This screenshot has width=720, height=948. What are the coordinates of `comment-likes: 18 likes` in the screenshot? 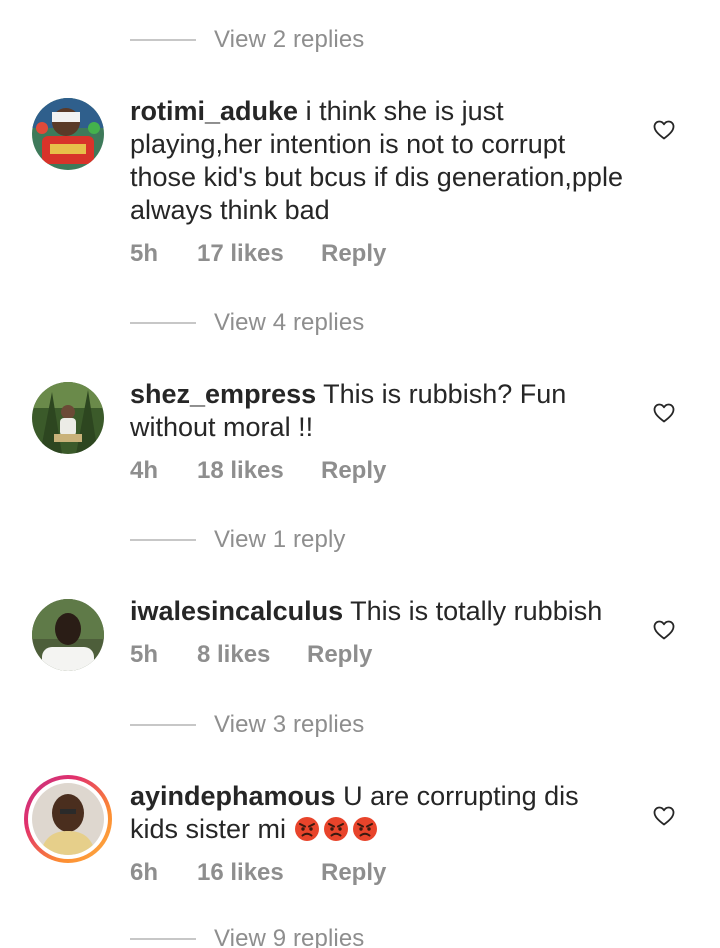 It's located at (259, 471).